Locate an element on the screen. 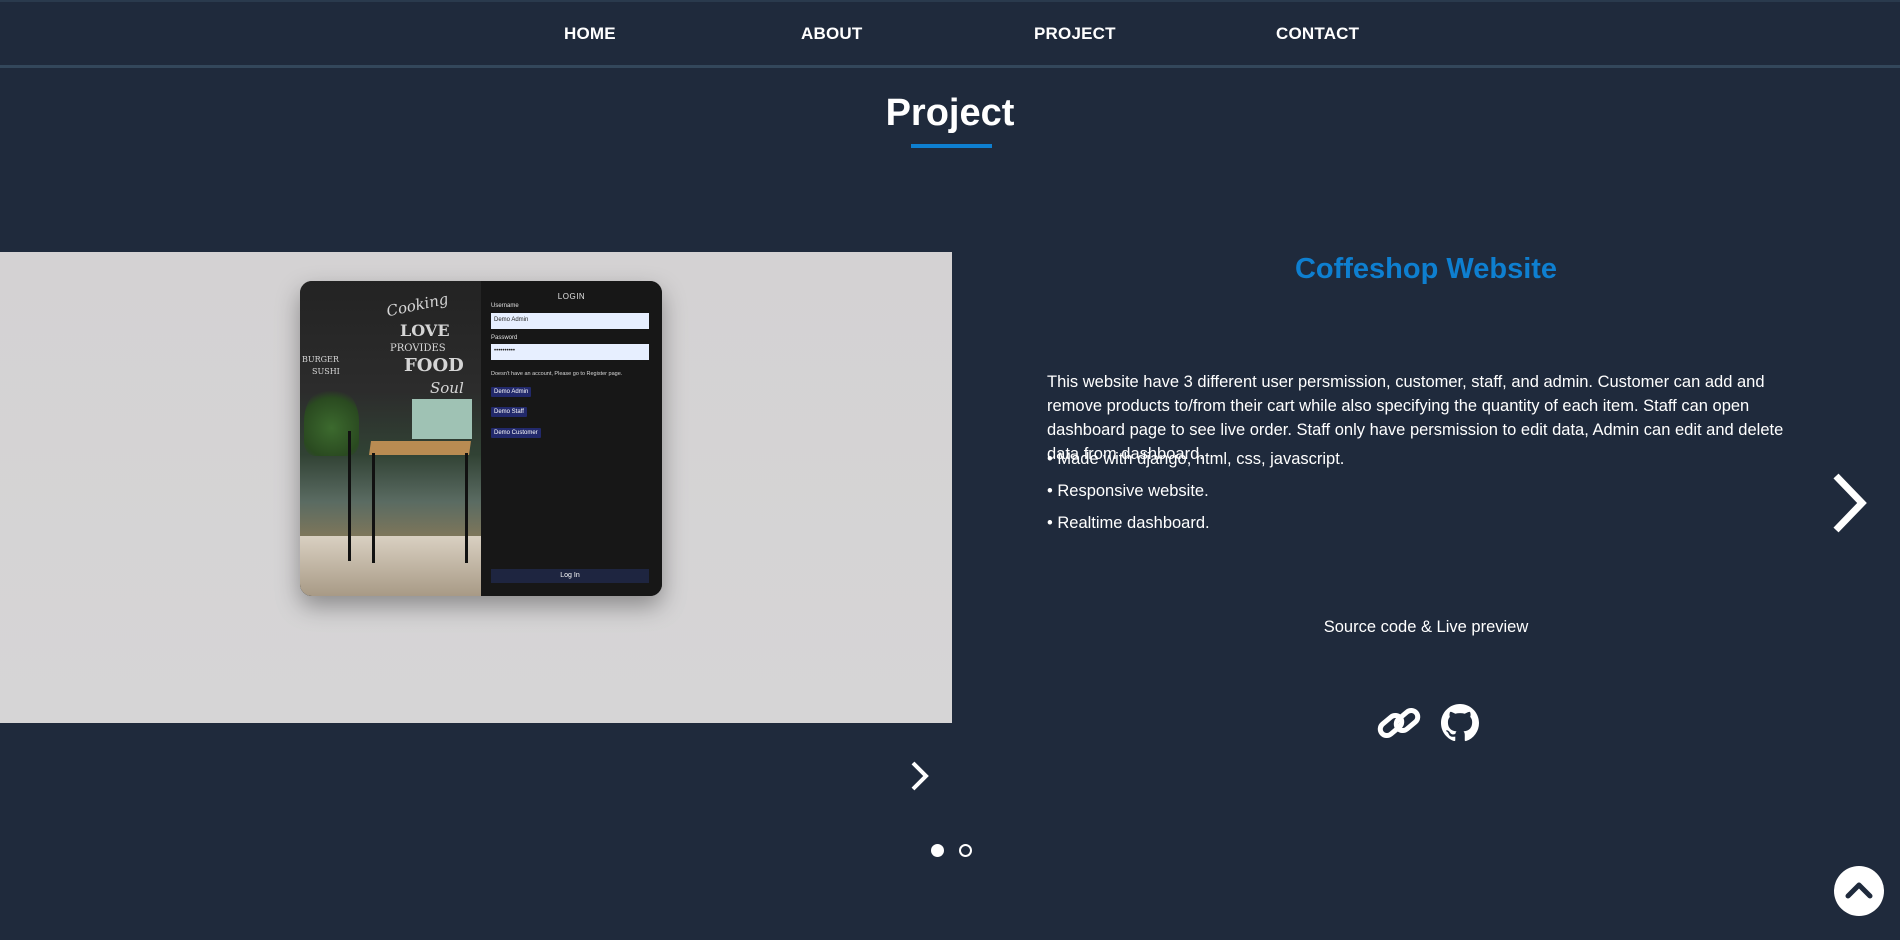  section-title: Project is located at coordinates (950, 113).